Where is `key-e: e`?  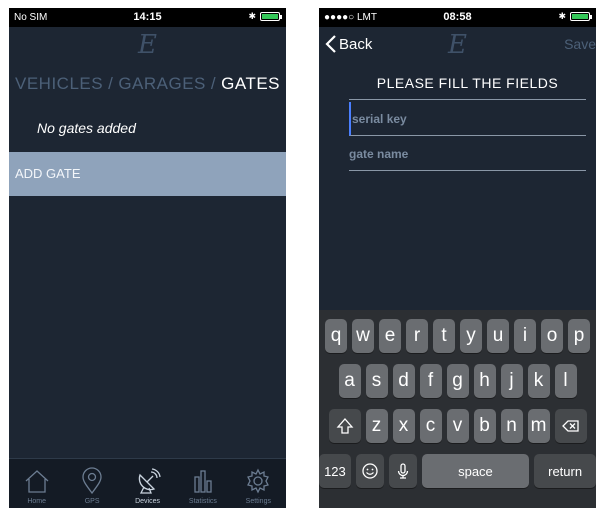 key-e: e is located at coordinates (390, 336).